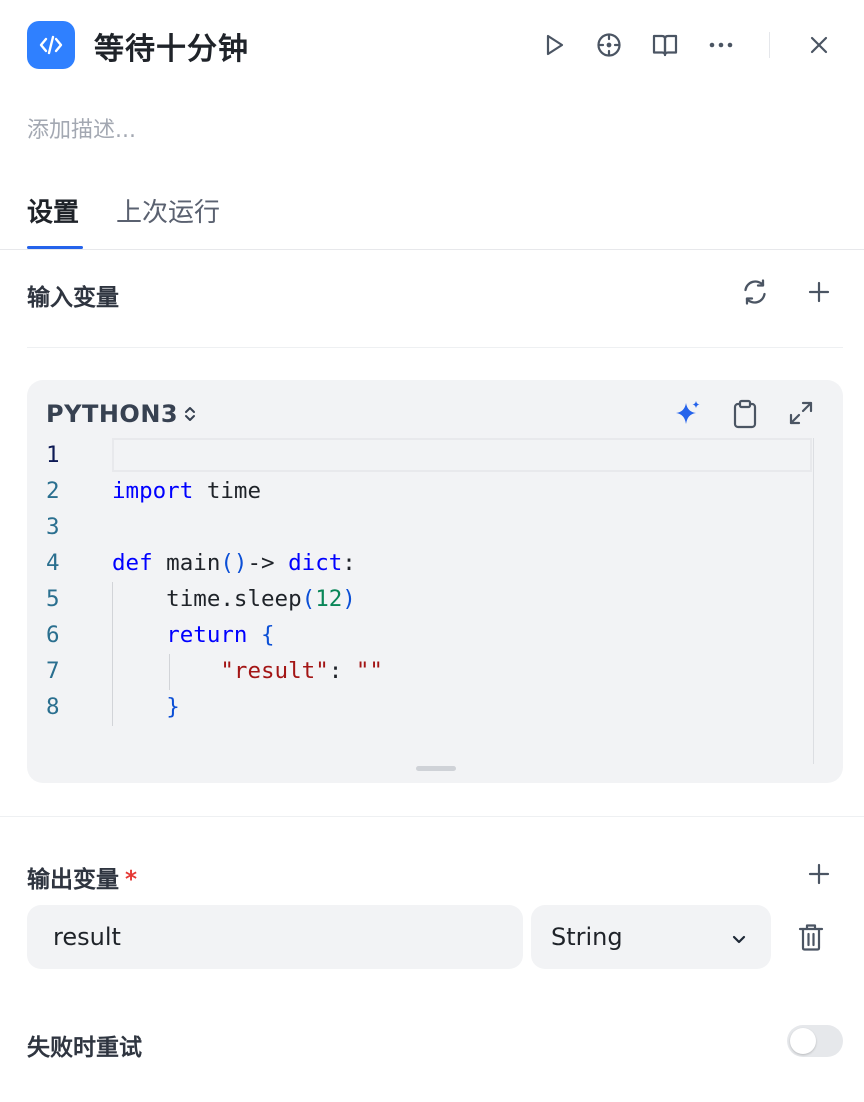 This screenshot has height=1102, width=864. Describe the element at coordinates (432, 219) in the screenshot. I see `tab-bar: 设置 上次运行` at that location.